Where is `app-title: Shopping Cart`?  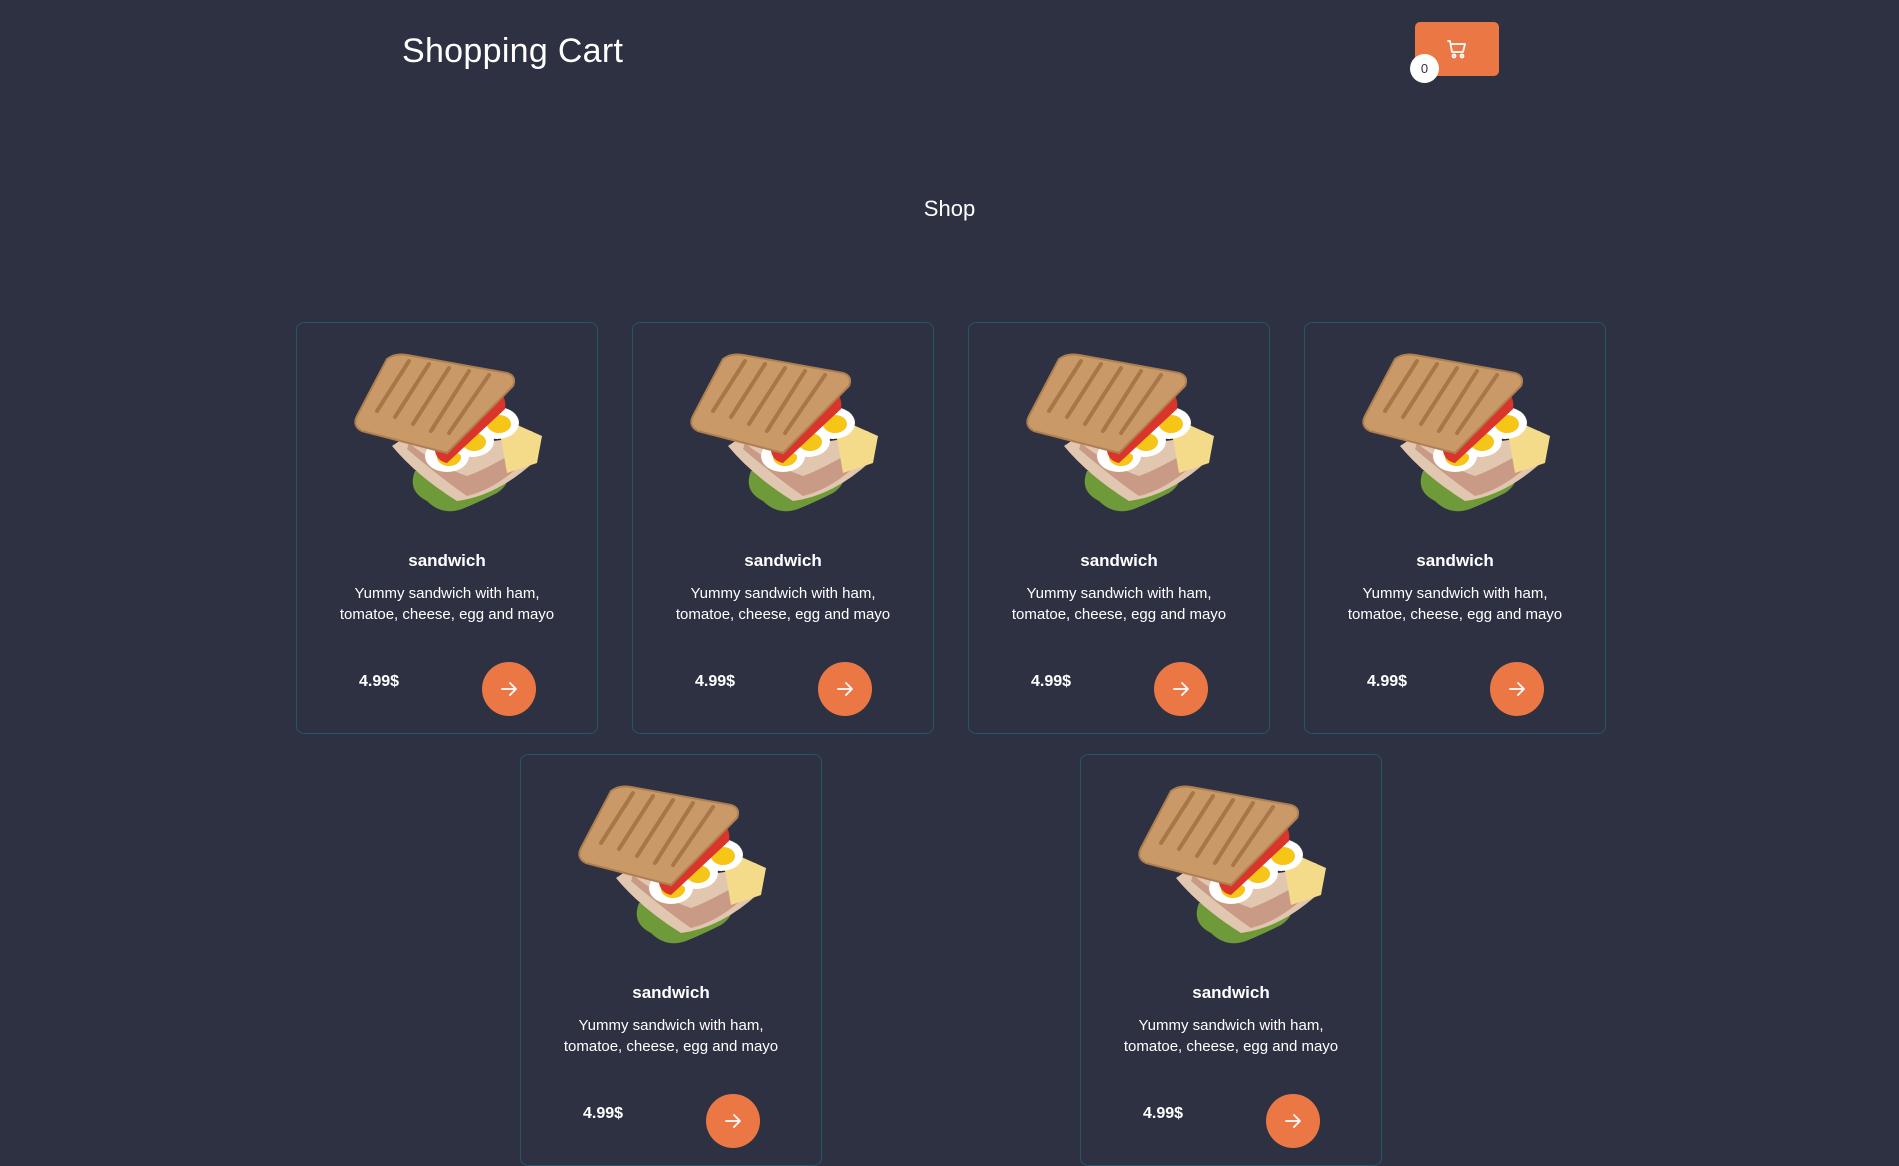 app-title: Shopping Cart is located at coordinates (513, 51).